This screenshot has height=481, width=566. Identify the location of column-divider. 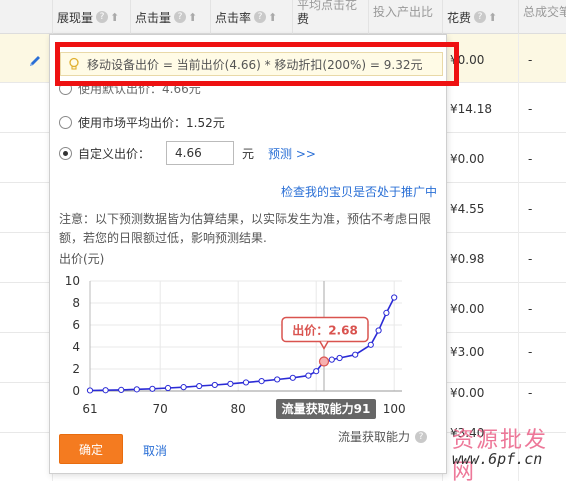
(518, 257).